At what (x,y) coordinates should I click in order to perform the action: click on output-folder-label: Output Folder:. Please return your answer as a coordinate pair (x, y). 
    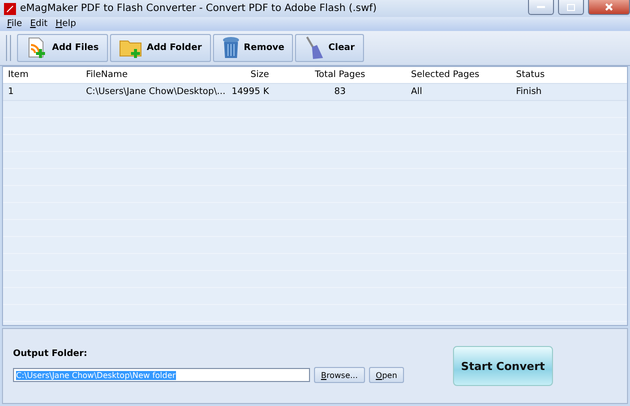
    Looking at the image, I should click on (50, 354).